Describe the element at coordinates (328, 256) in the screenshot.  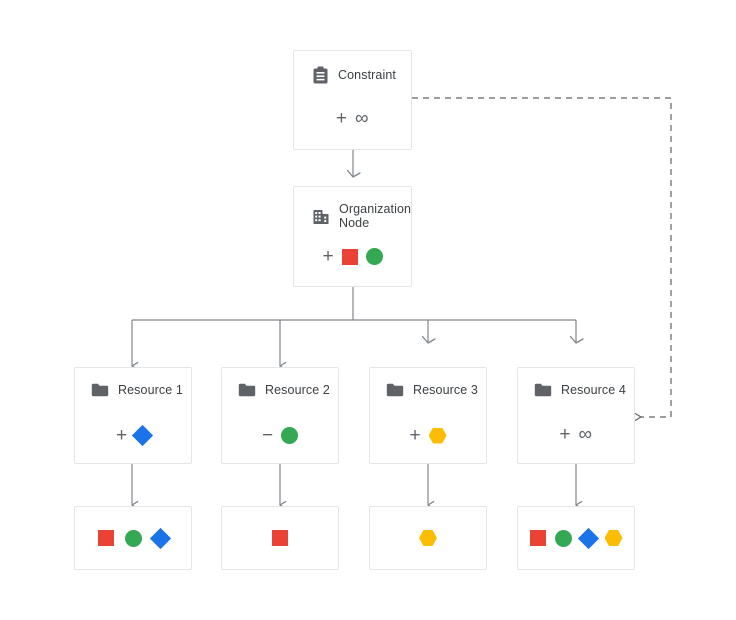
I see `organization-operator: +` at that location.